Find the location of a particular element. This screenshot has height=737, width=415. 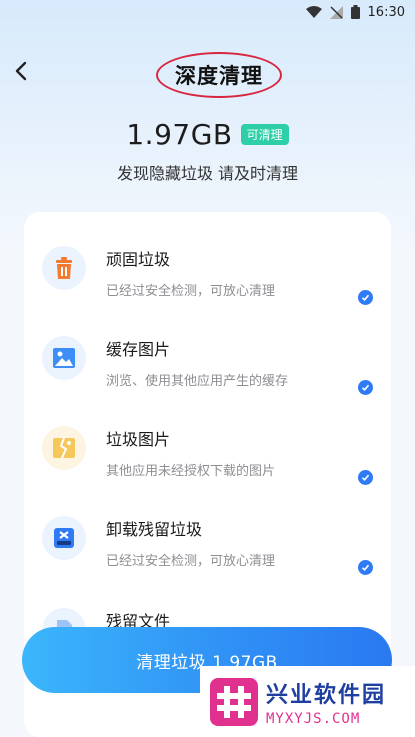

item-title: 缓存图片 is located at coordinates (138, 349).